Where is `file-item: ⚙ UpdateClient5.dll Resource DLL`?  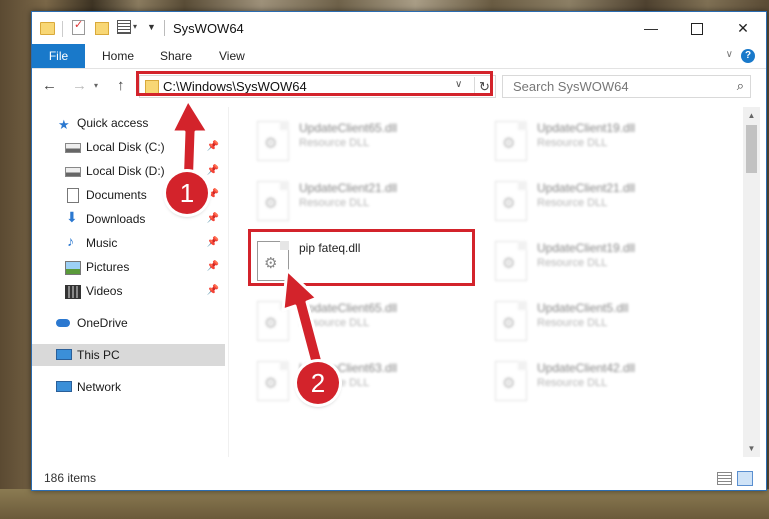
file-item: ⚙ UpdateClient5.dll Resource DLL is located at coordinates (602, 321).